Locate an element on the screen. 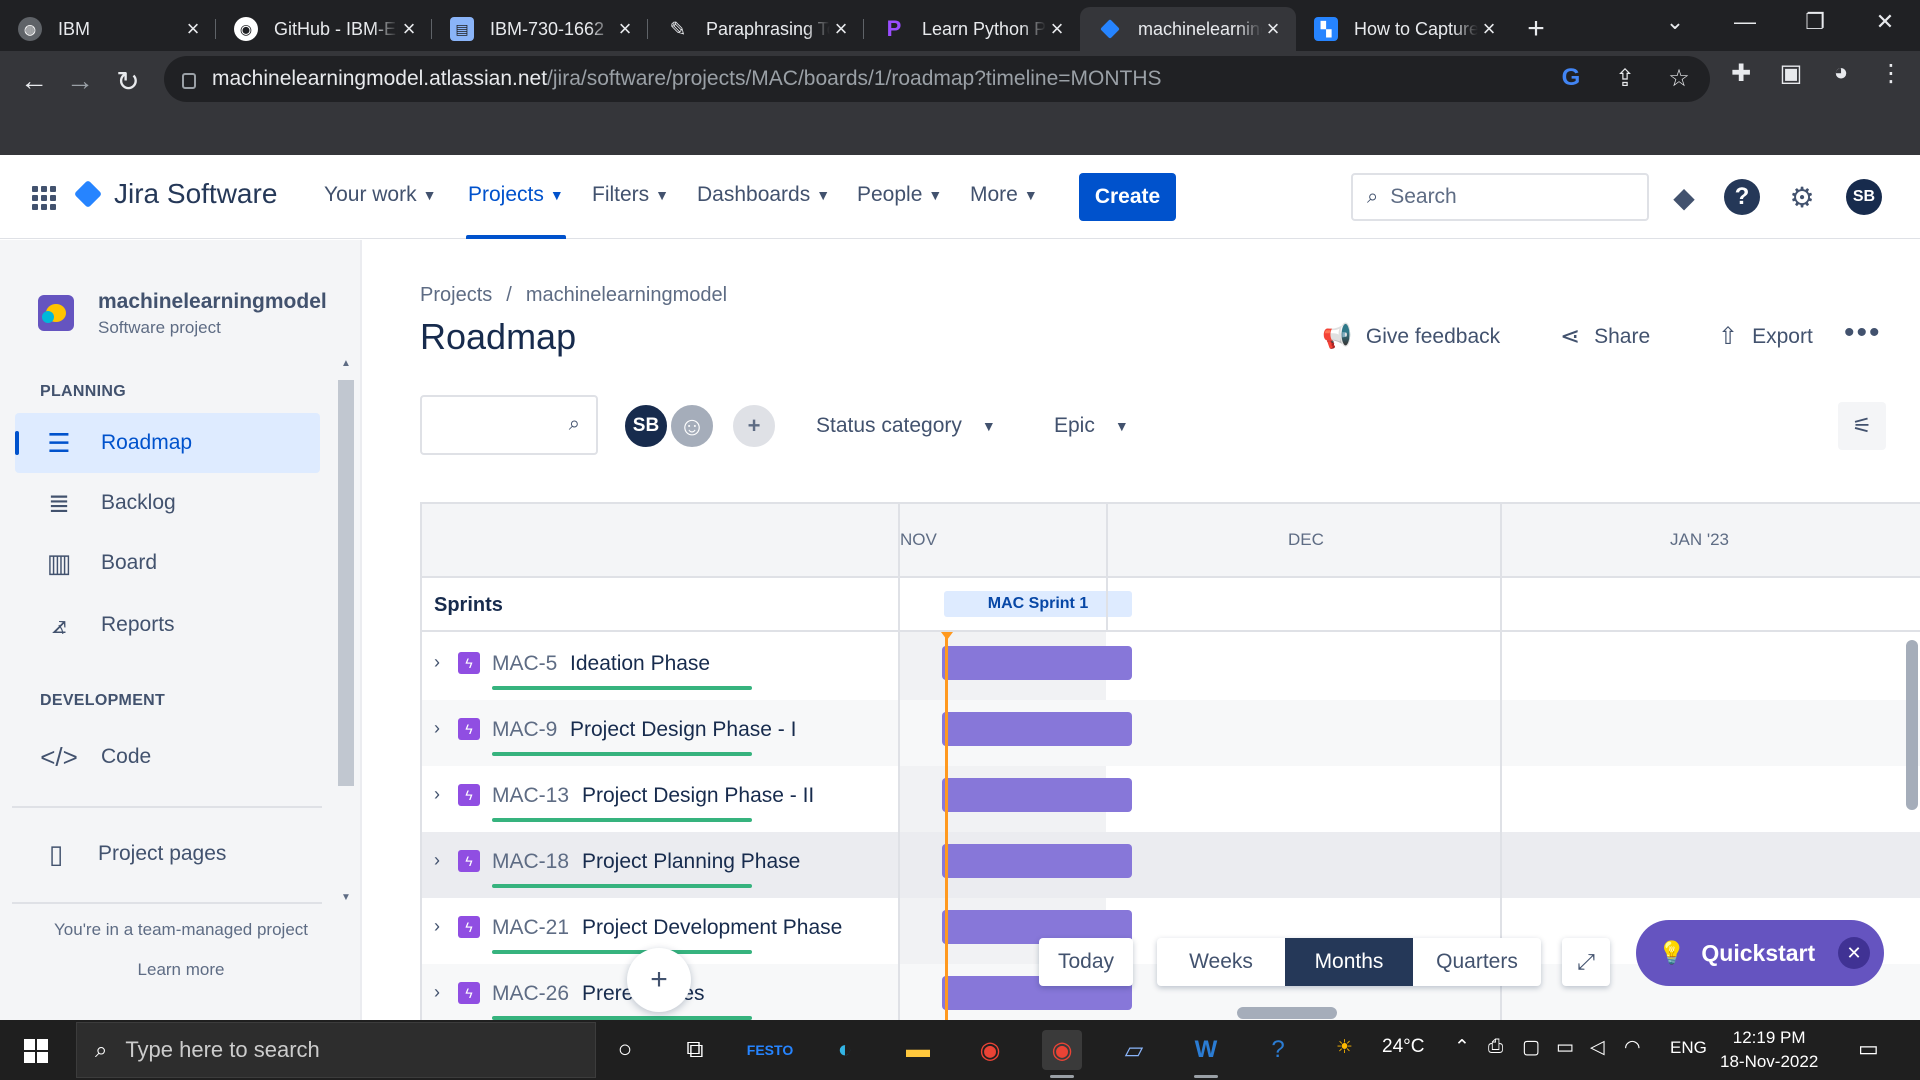 This screenshot has width=1920, height=1080. zoom-weeks: Weeks is located at coordinates (1221, 962).